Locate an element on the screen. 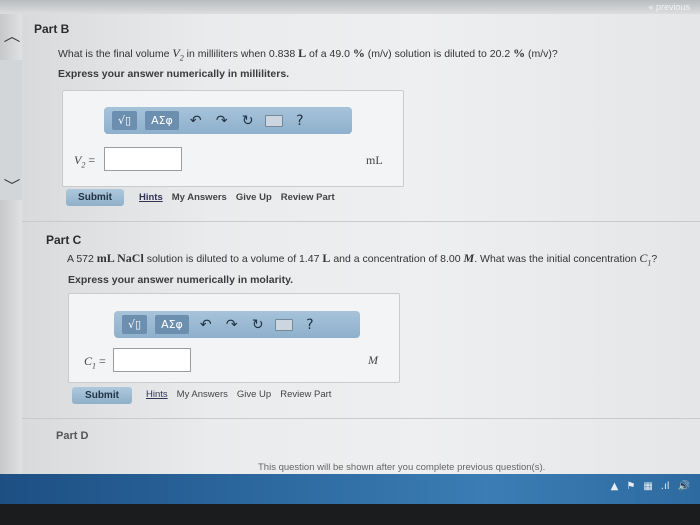 This screenshot has width=700, height=525. part-c-submit-button: Submit is located at coordinates (102, 395).